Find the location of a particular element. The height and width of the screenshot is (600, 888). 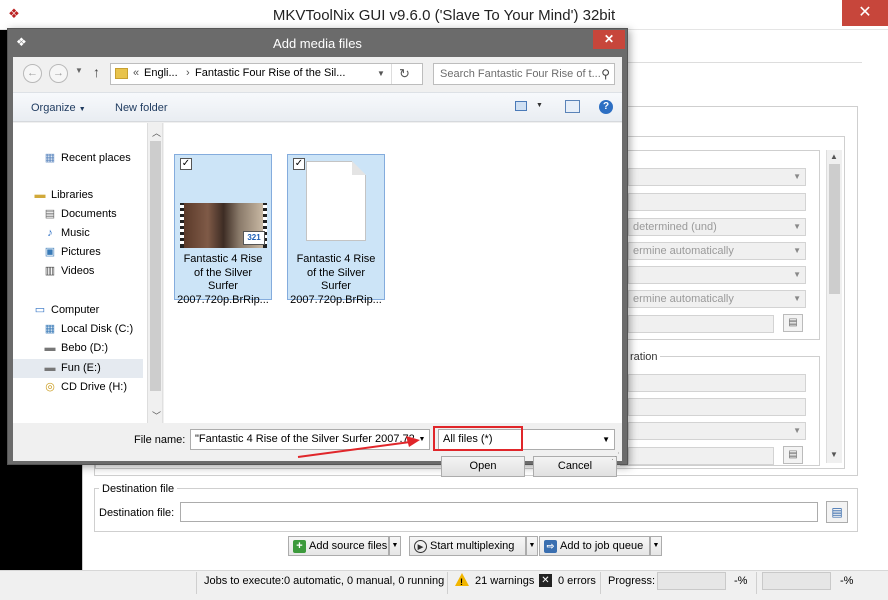

up-arrow-icon: ↑ is located at coordinates (96, 72).